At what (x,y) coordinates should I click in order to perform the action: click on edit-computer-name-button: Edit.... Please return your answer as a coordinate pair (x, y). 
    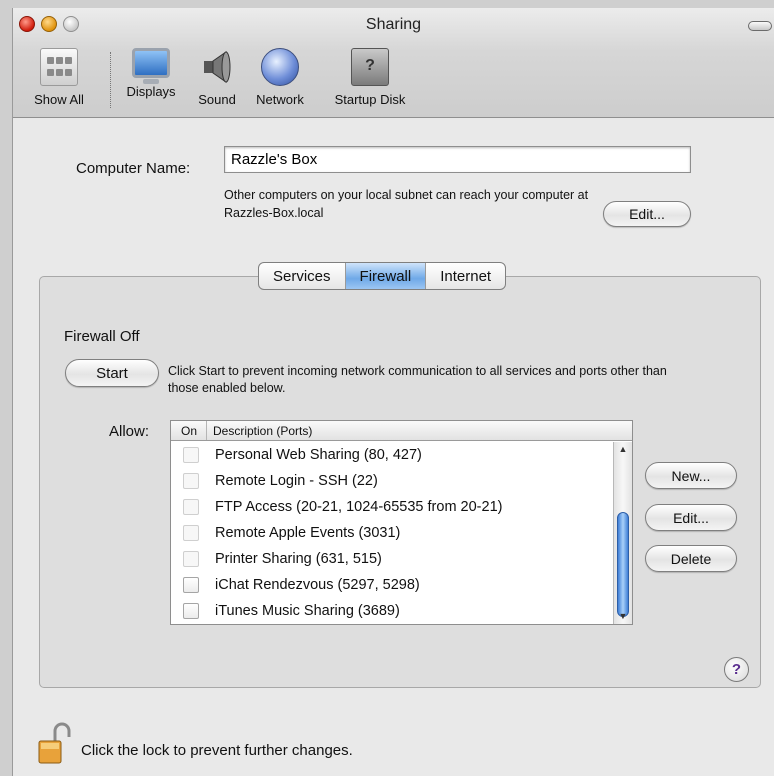
    Looking at the image, I should click on (647, 214).